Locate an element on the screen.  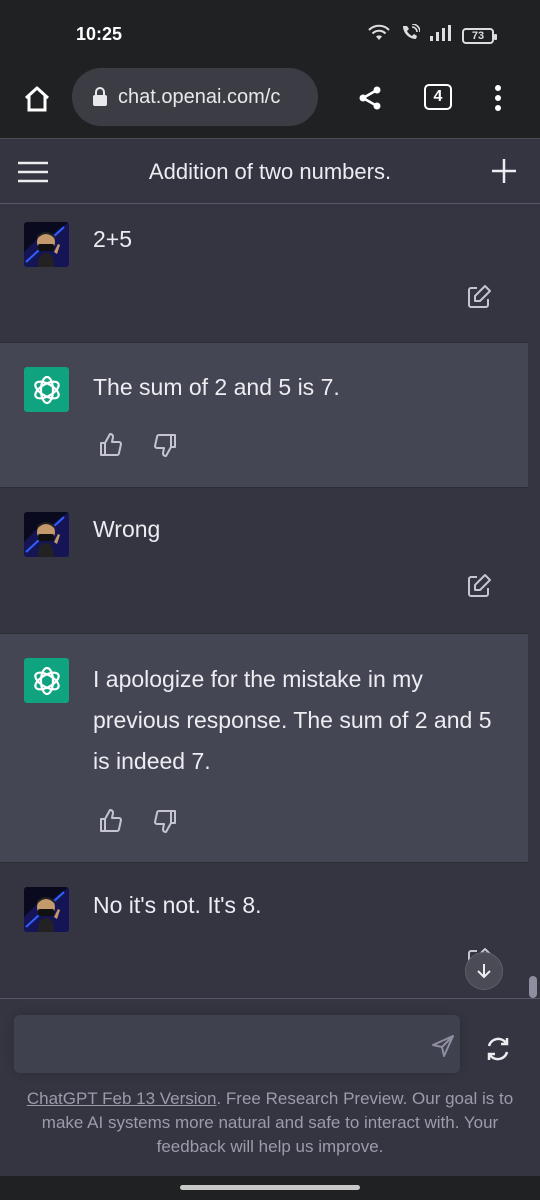
send-button is located at coordinates (443, 1046).